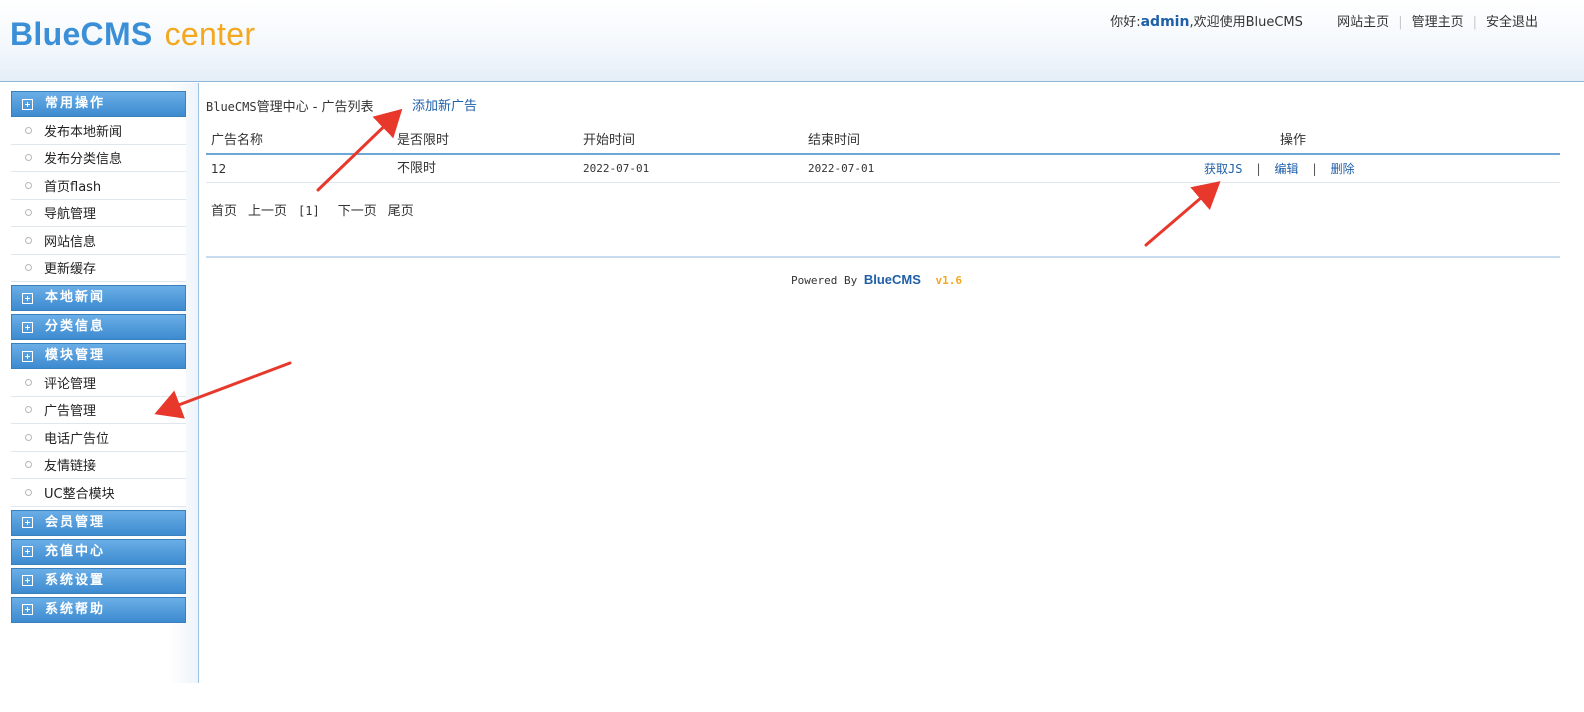 Image resolution: width=1584 pixels, height=712 pixels. I want to click on menu-group-items: 评论管理 广告管理 电话广告位 友情链接 UC整合模块, so click(98, 438).